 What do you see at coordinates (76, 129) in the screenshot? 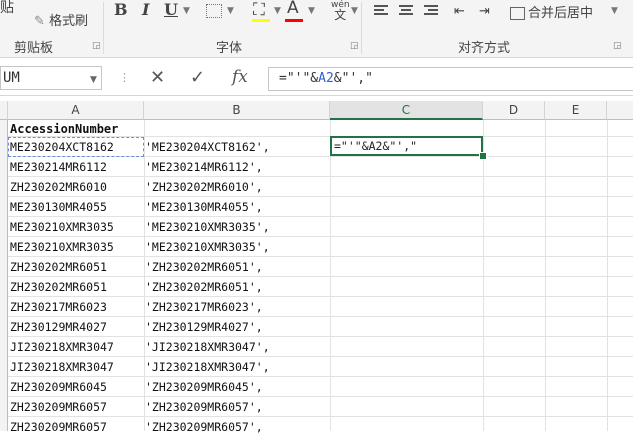
I see `cell-a1: AccessionNumber` at bounding box center [76, 129].